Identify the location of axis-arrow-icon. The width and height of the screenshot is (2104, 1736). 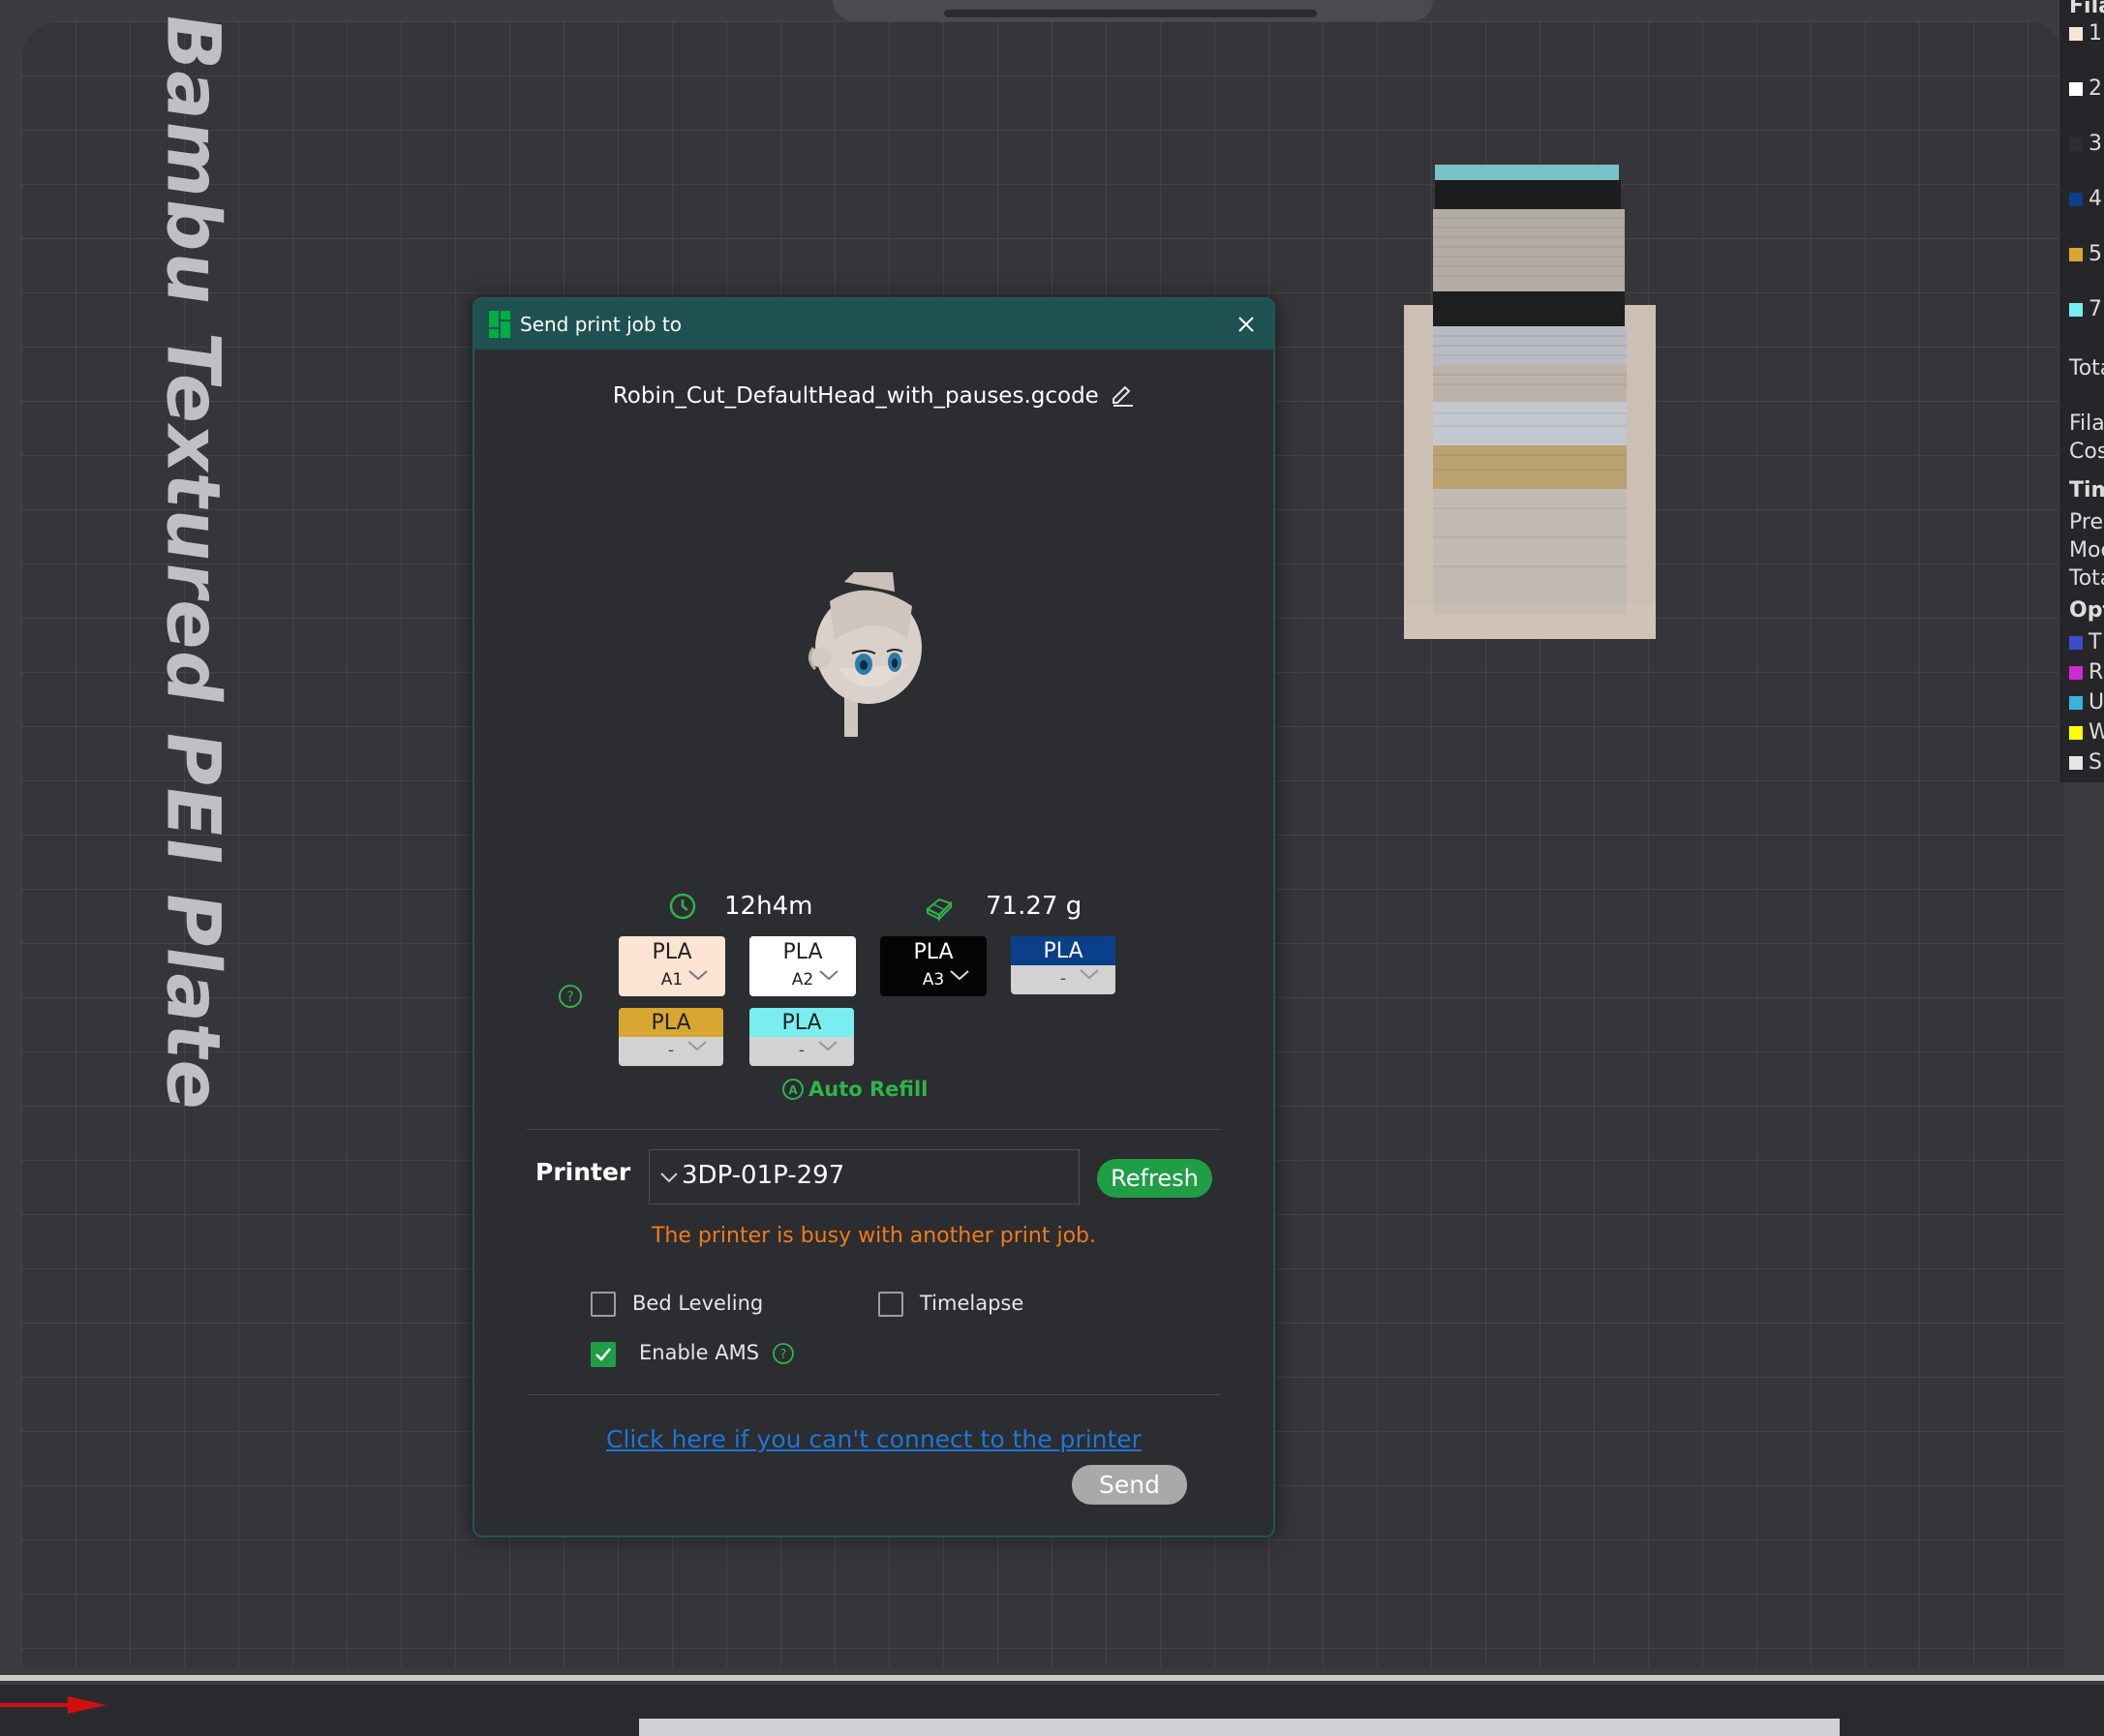
(53, 1705).